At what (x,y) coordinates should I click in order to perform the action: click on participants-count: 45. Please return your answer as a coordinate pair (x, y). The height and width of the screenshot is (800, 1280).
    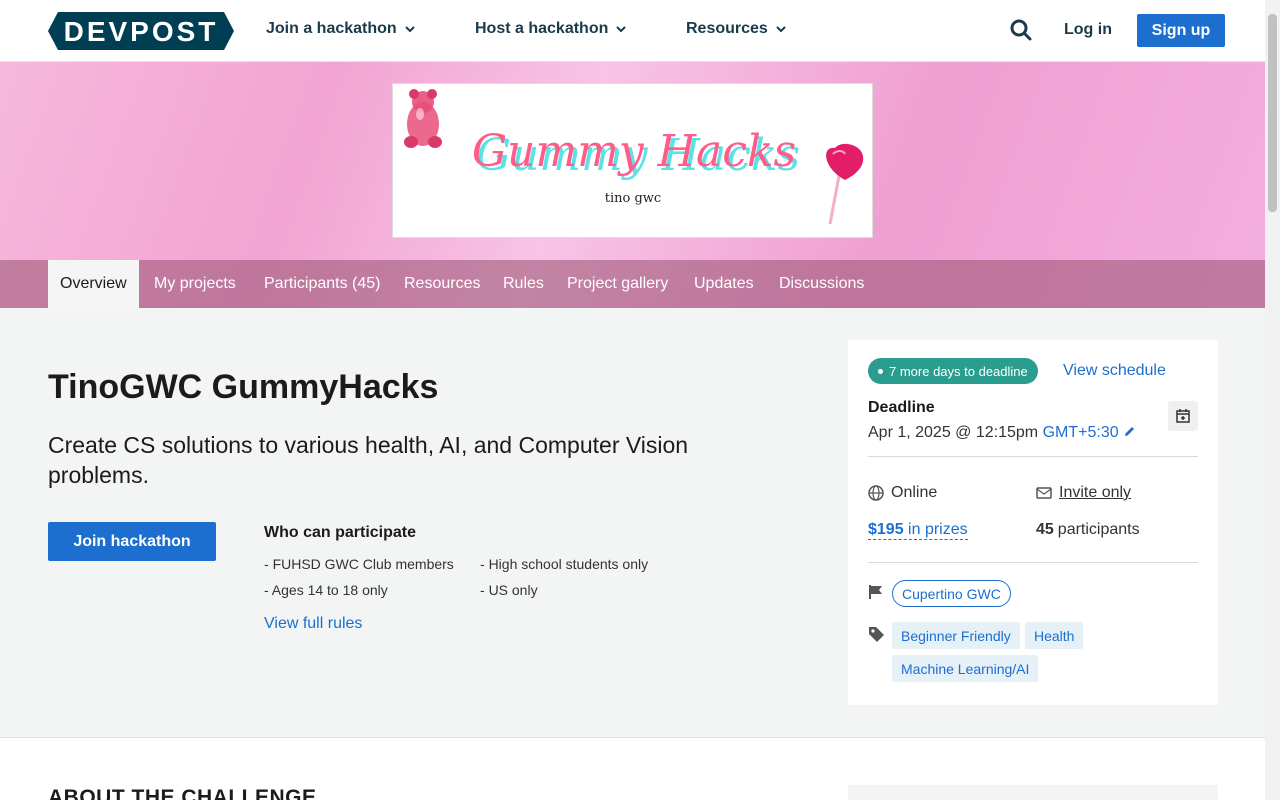
    Looking at the image, I should click on (1045, 529).